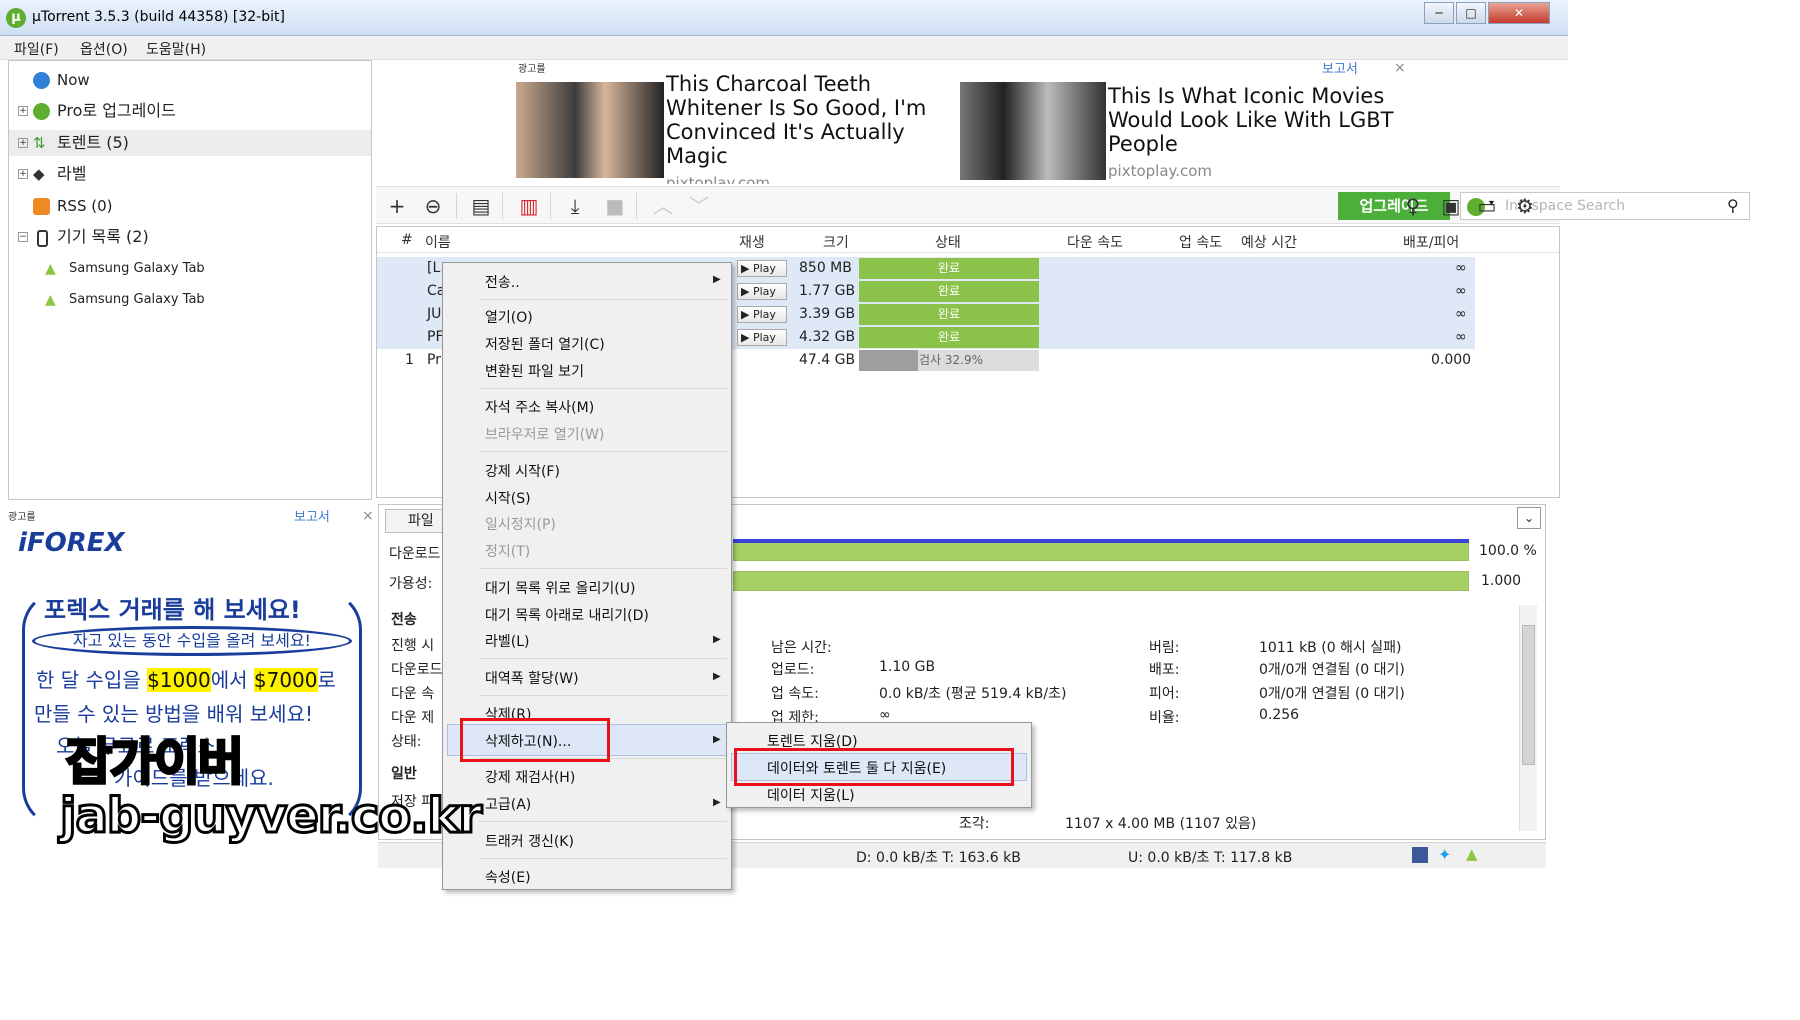 The image size is (1800, 1020). Describe the element at coordinates (397, 206) in the screenshot. I see `add-torrent-icon: +` at that location.